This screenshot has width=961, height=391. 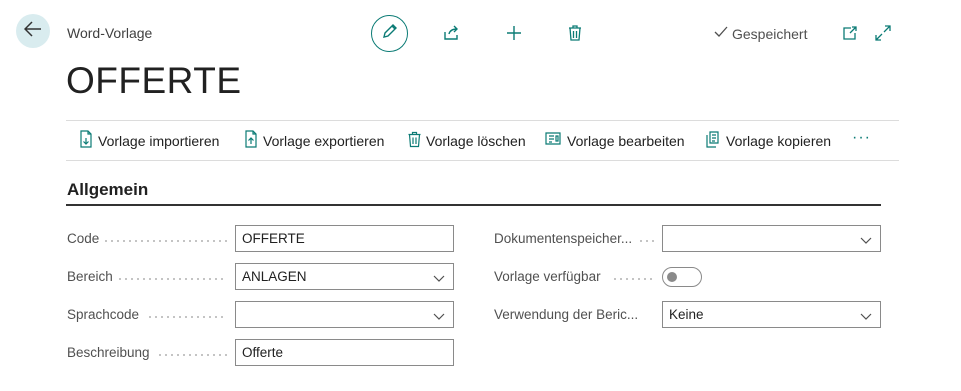 What do you see at coordinates (263, 352) in the screenshot?
I see `beschreibung-value: Offerte` at bounding box center [263, 352].